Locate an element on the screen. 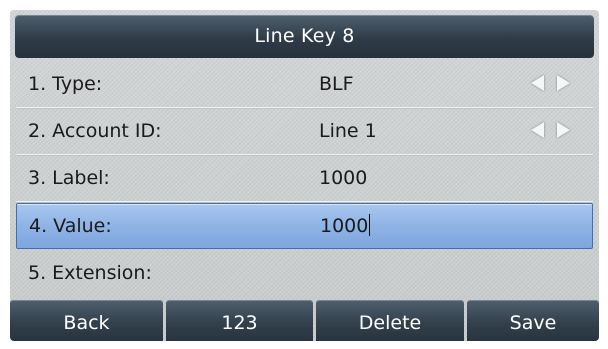  field-label: 5. Extension: is located at coordinates (90, 273).